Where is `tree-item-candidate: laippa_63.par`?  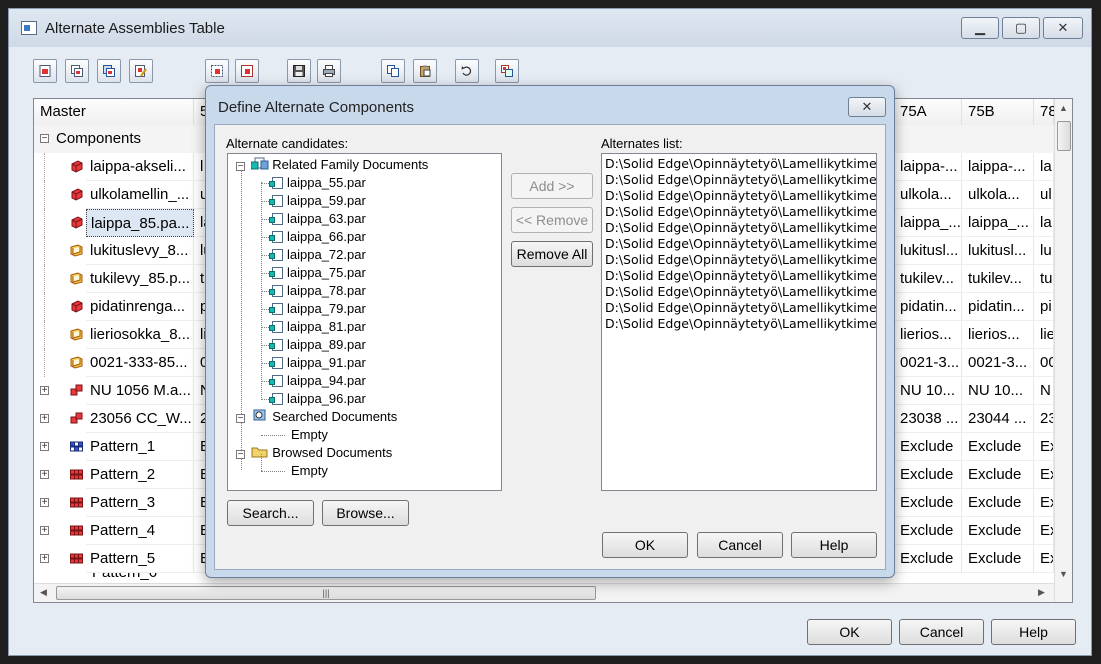
tree-item-candidate: laippa_63.par is located at coordinates (317, 219).